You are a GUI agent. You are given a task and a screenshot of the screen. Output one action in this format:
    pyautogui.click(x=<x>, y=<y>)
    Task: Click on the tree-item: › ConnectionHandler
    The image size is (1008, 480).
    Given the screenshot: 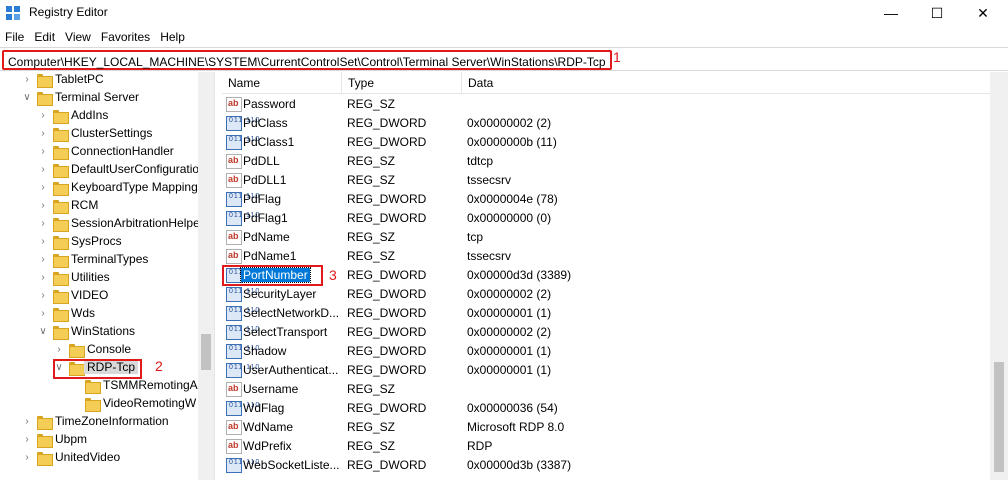 What is the action you would take?
    pyautogui.click(x=99, y=152)
    